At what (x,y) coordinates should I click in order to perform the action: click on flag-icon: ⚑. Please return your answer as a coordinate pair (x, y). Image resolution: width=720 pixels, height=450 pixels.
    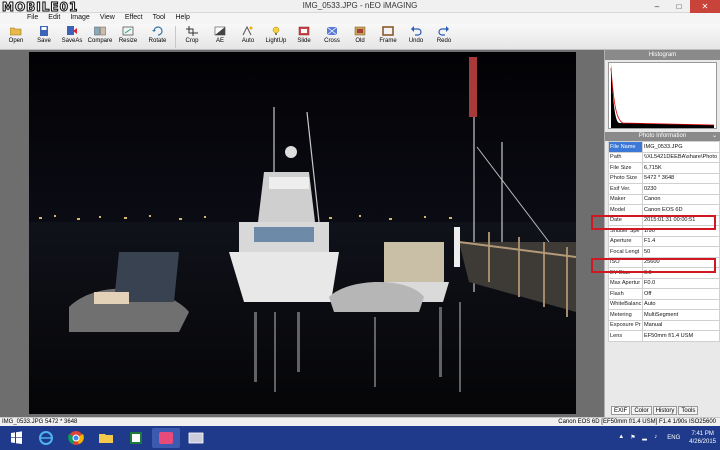
    Looking at the image, I should click on (634, 438).